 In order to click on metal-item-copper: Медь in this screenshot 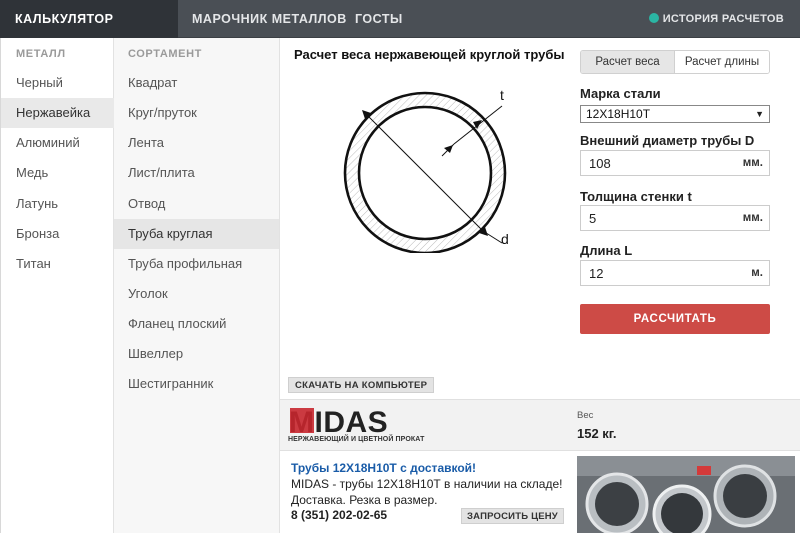, I will do `click(57, 173)`.